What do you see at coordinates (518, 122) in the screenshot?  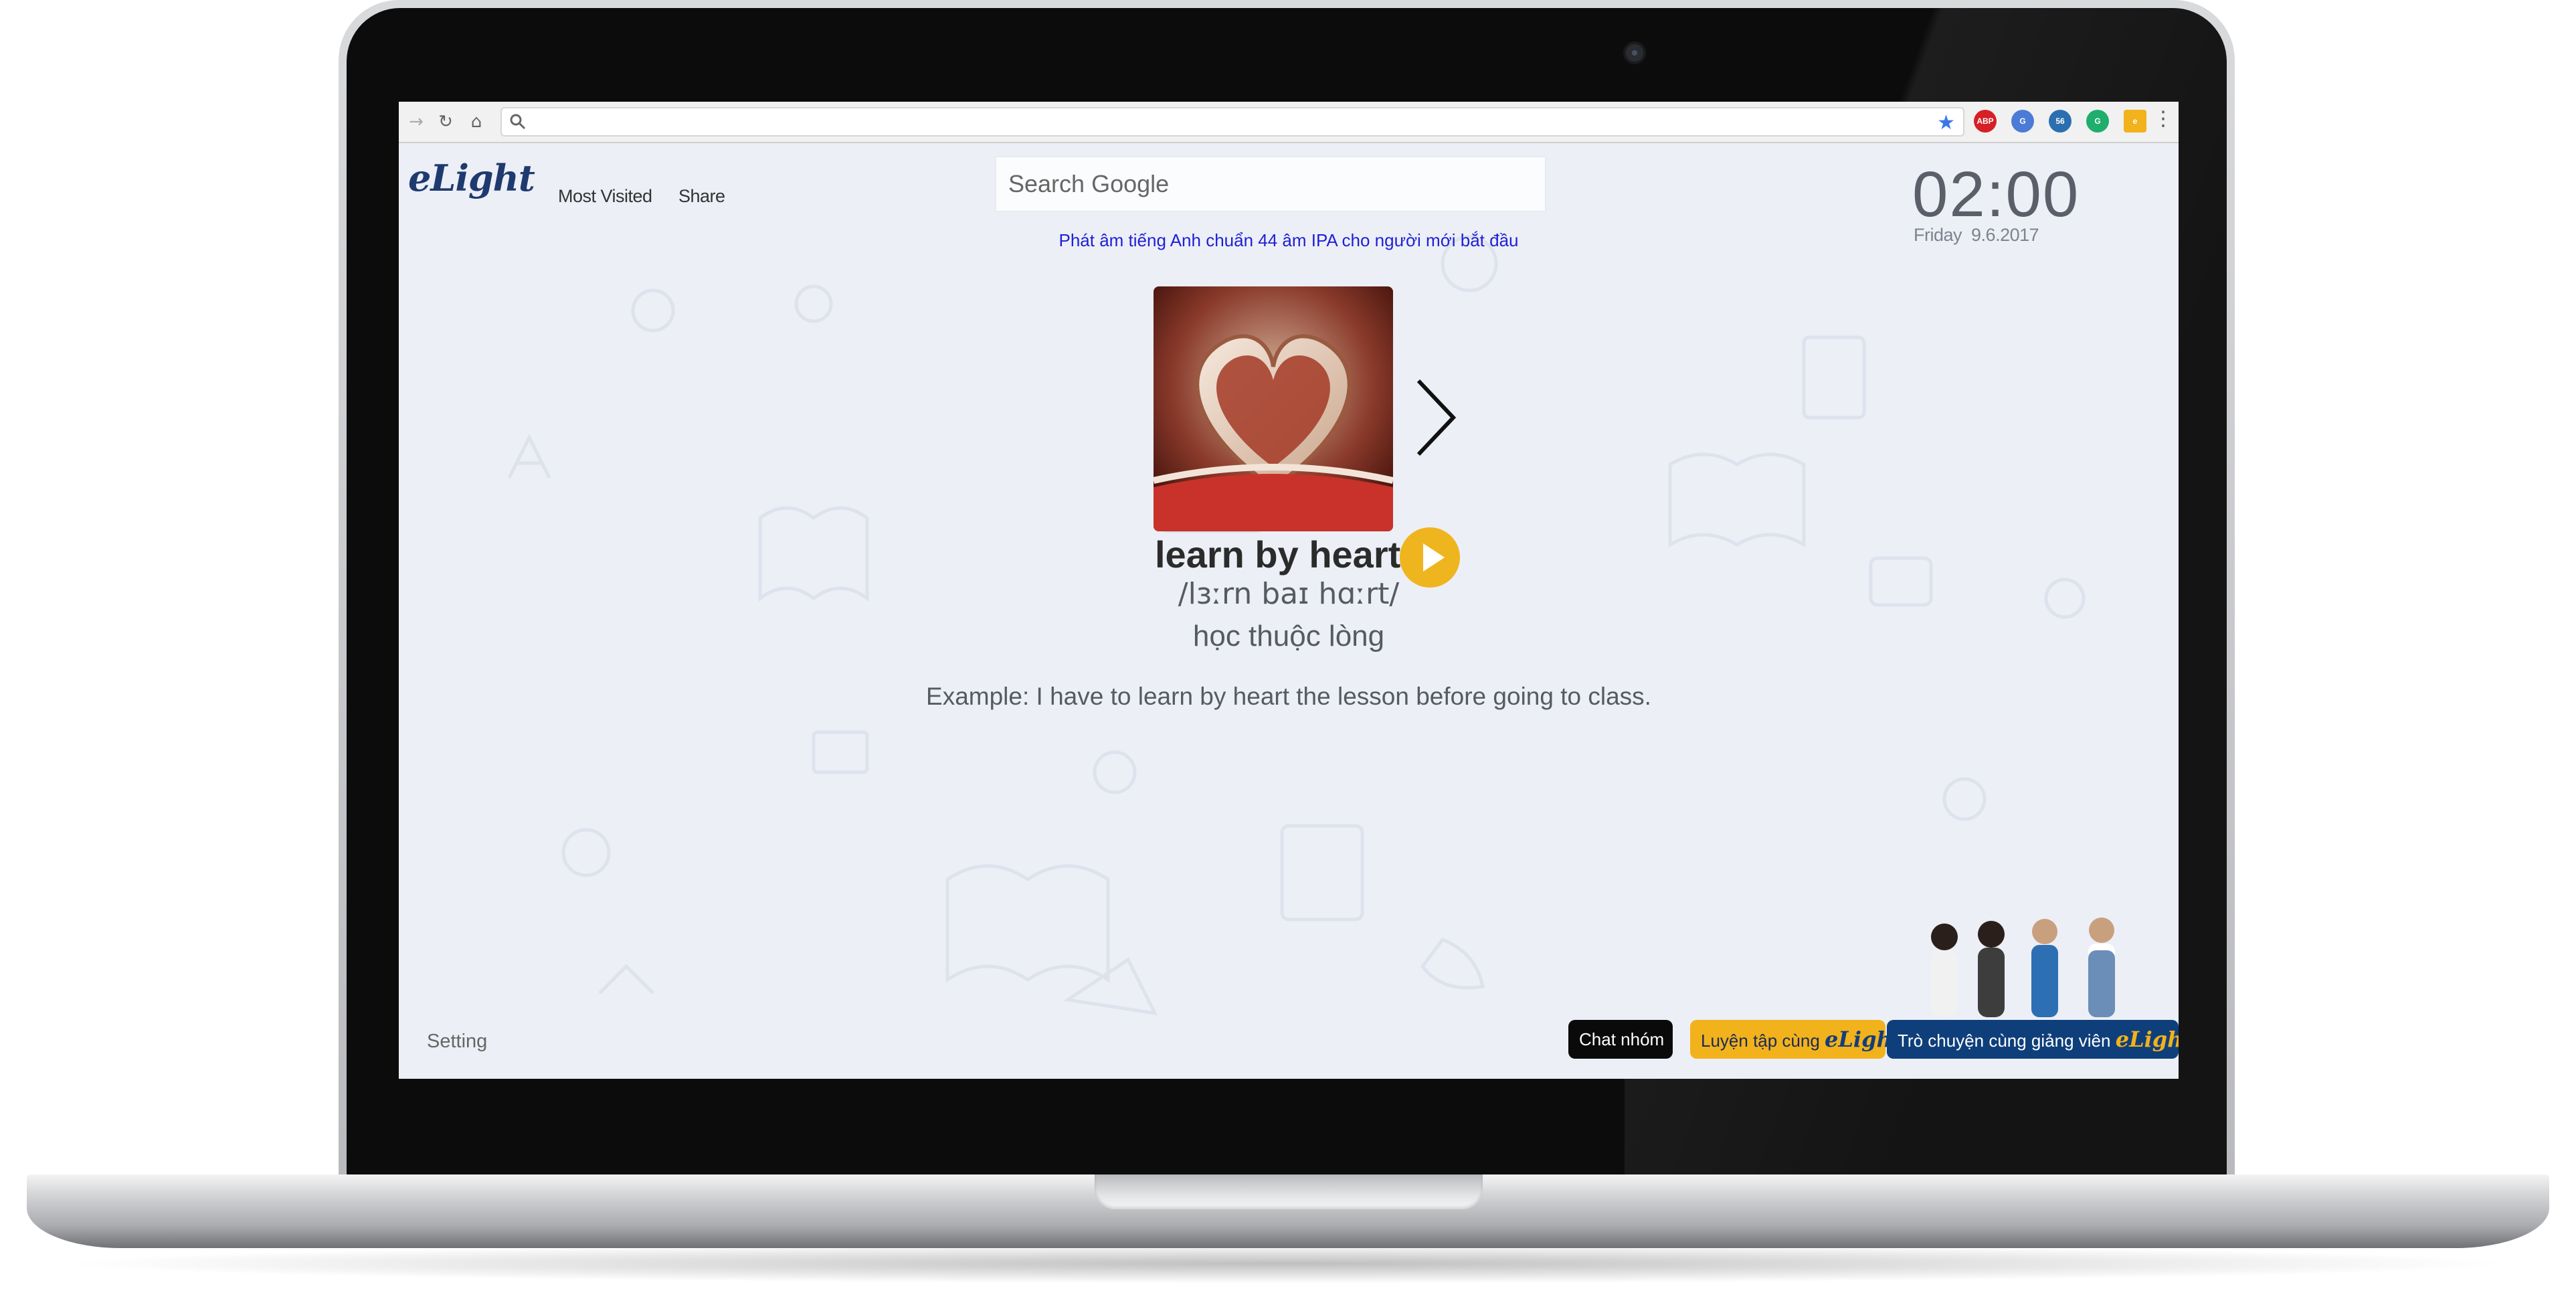 I see `search-icon` at bounding box center [518, 122].